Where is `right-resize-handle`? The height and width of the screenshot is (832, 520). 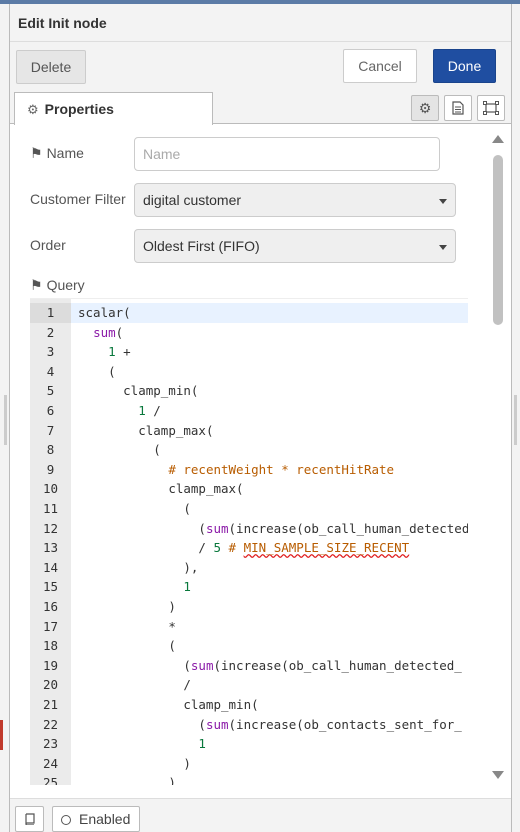 right-resize-handle is located at coordinates (515, 420).